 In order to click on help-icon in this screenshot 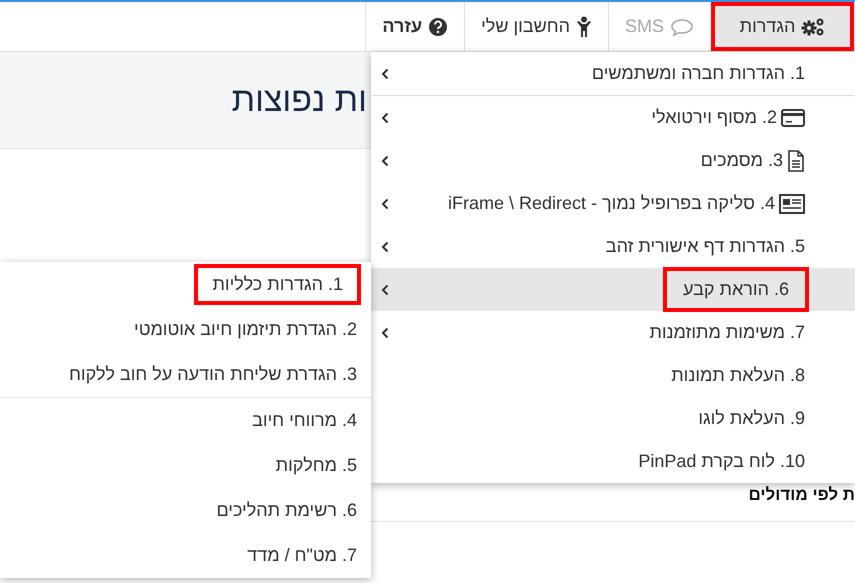, I will do `click(438, 26)`.